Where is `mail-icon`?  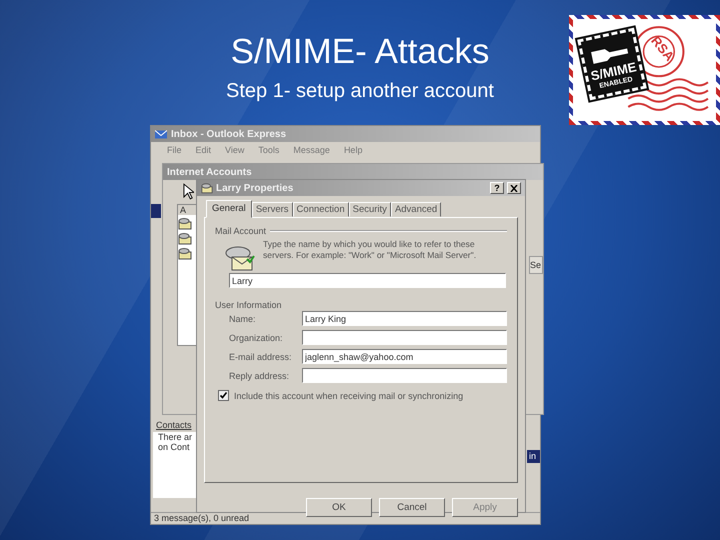 mail-icon is located at coordinates (161, 134).